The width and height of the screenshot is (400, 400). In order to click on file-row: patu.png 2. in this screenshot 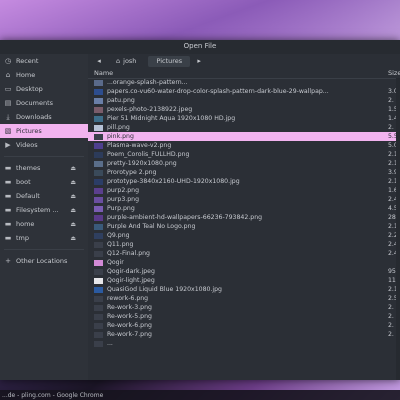, I will do `click(244, 100)`.